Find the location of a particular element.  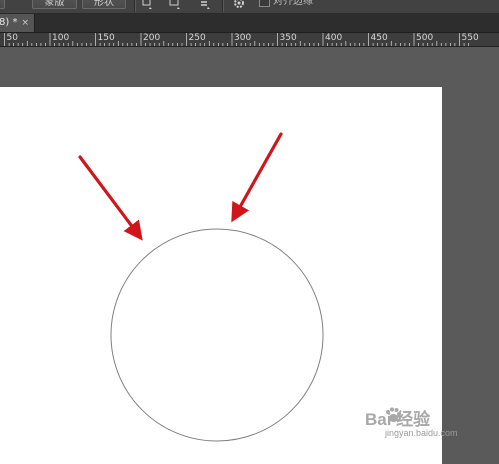

path-alignment-icon is located at coordinates (175, 5).